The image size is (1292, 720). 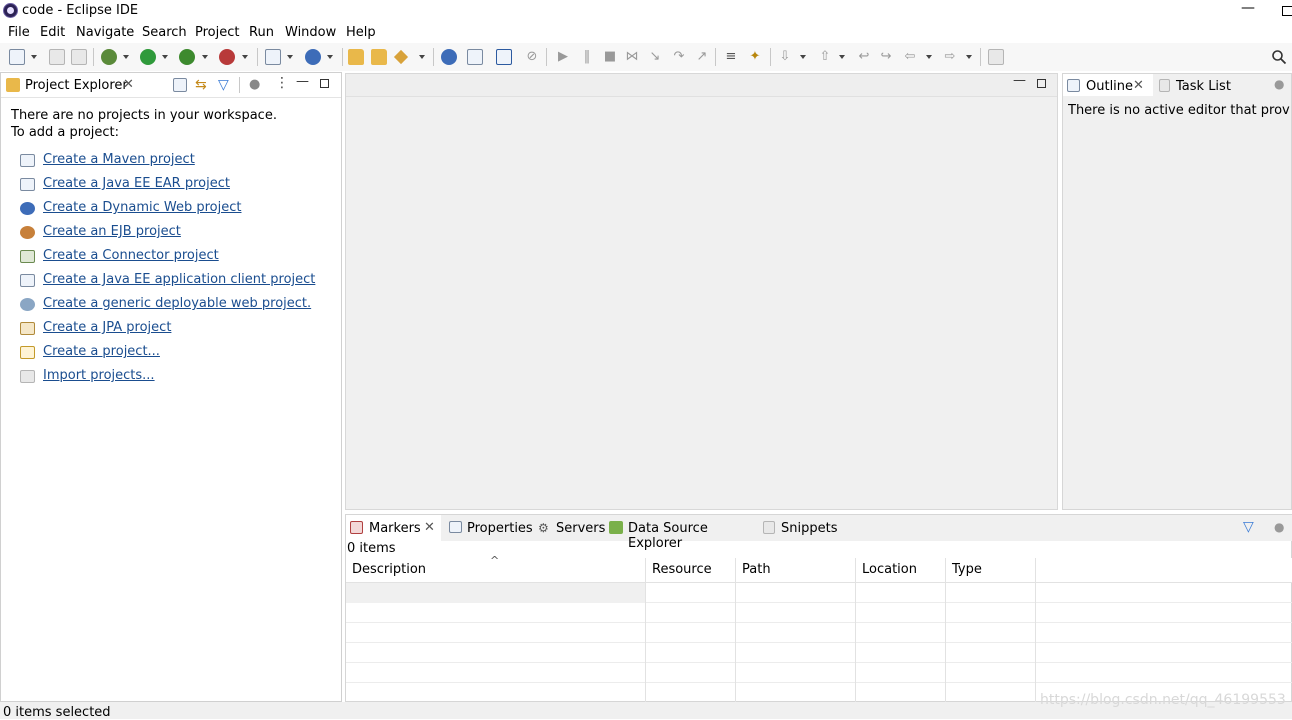 What do you see at coordinates (401, 57) in the screenshot?
I see `pencil-icon` at bounding box center [401, 57].